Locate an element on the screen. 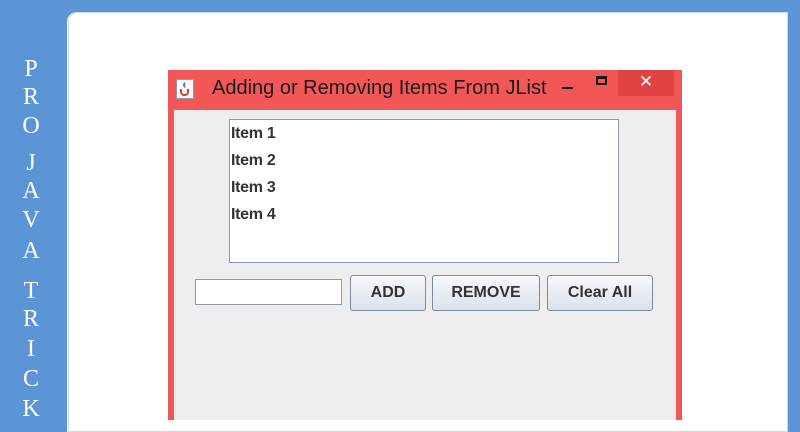 The height and width of the screenshot is (432, 800). close-button: ✕ is located at coordinates (646, 83).